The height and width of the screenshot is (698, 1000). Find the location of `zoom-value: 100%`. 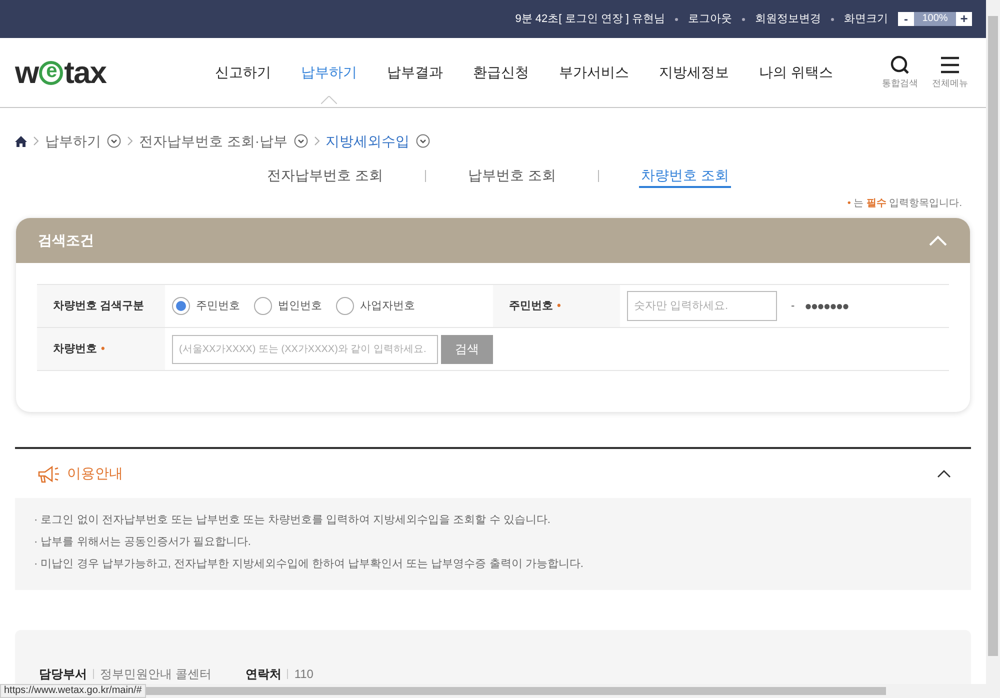

zoom-value: 100% is located at coordinates (935, 19).